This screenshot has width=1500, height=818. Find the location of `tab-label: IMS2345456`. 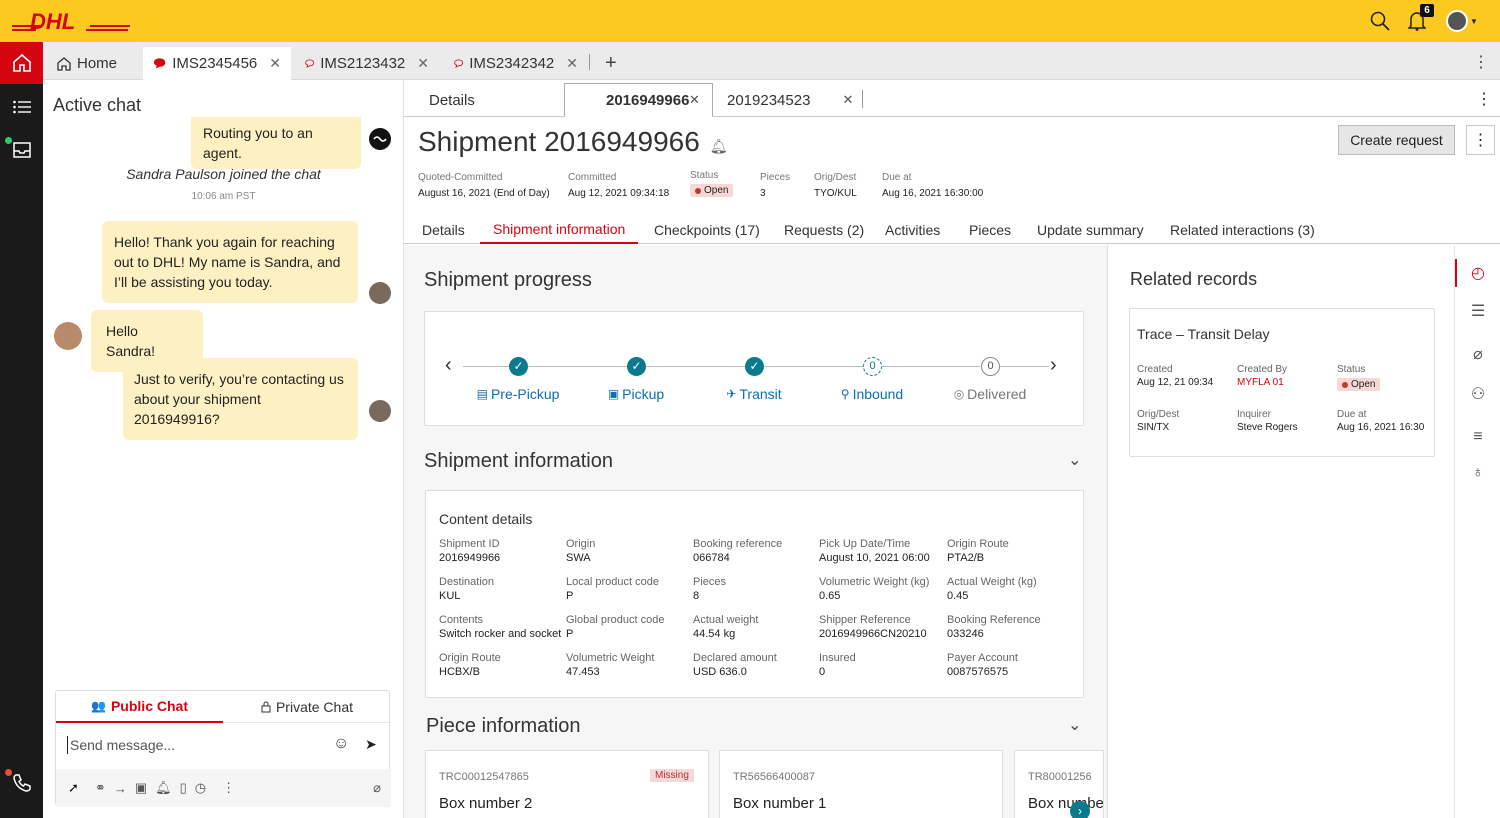

tab-label: IMS2345456 is located at coordinates (215, 63).